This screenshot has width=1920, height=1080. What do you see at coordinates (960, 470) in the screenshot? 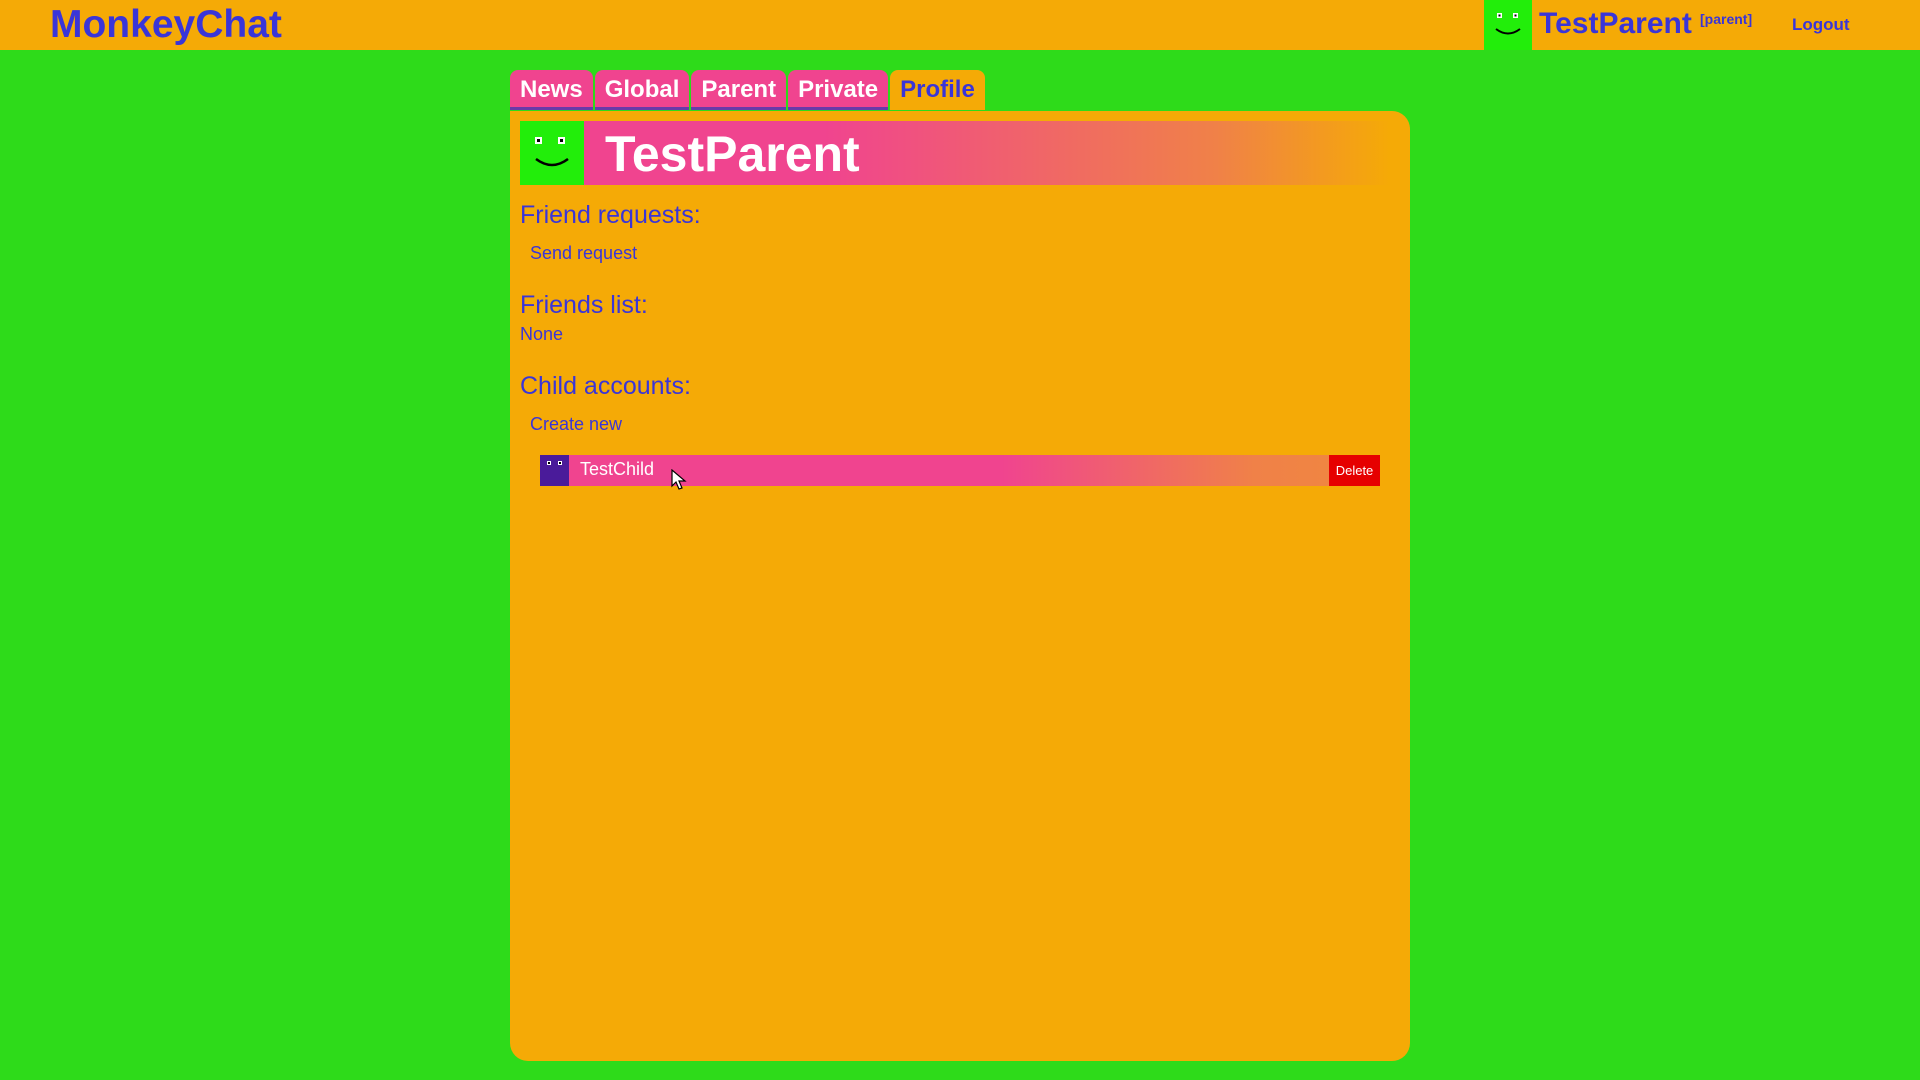
I see `child-account-row: TestChild Delete` at bounding box center [960, 470].